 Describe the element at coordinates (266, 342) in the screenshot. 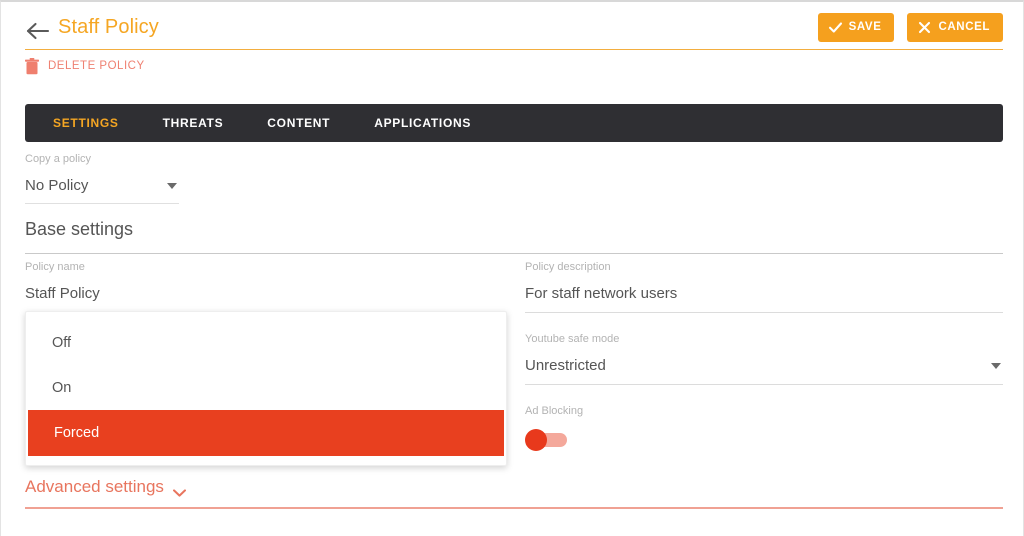

I see `dropdown-option-off: Off` at that location.